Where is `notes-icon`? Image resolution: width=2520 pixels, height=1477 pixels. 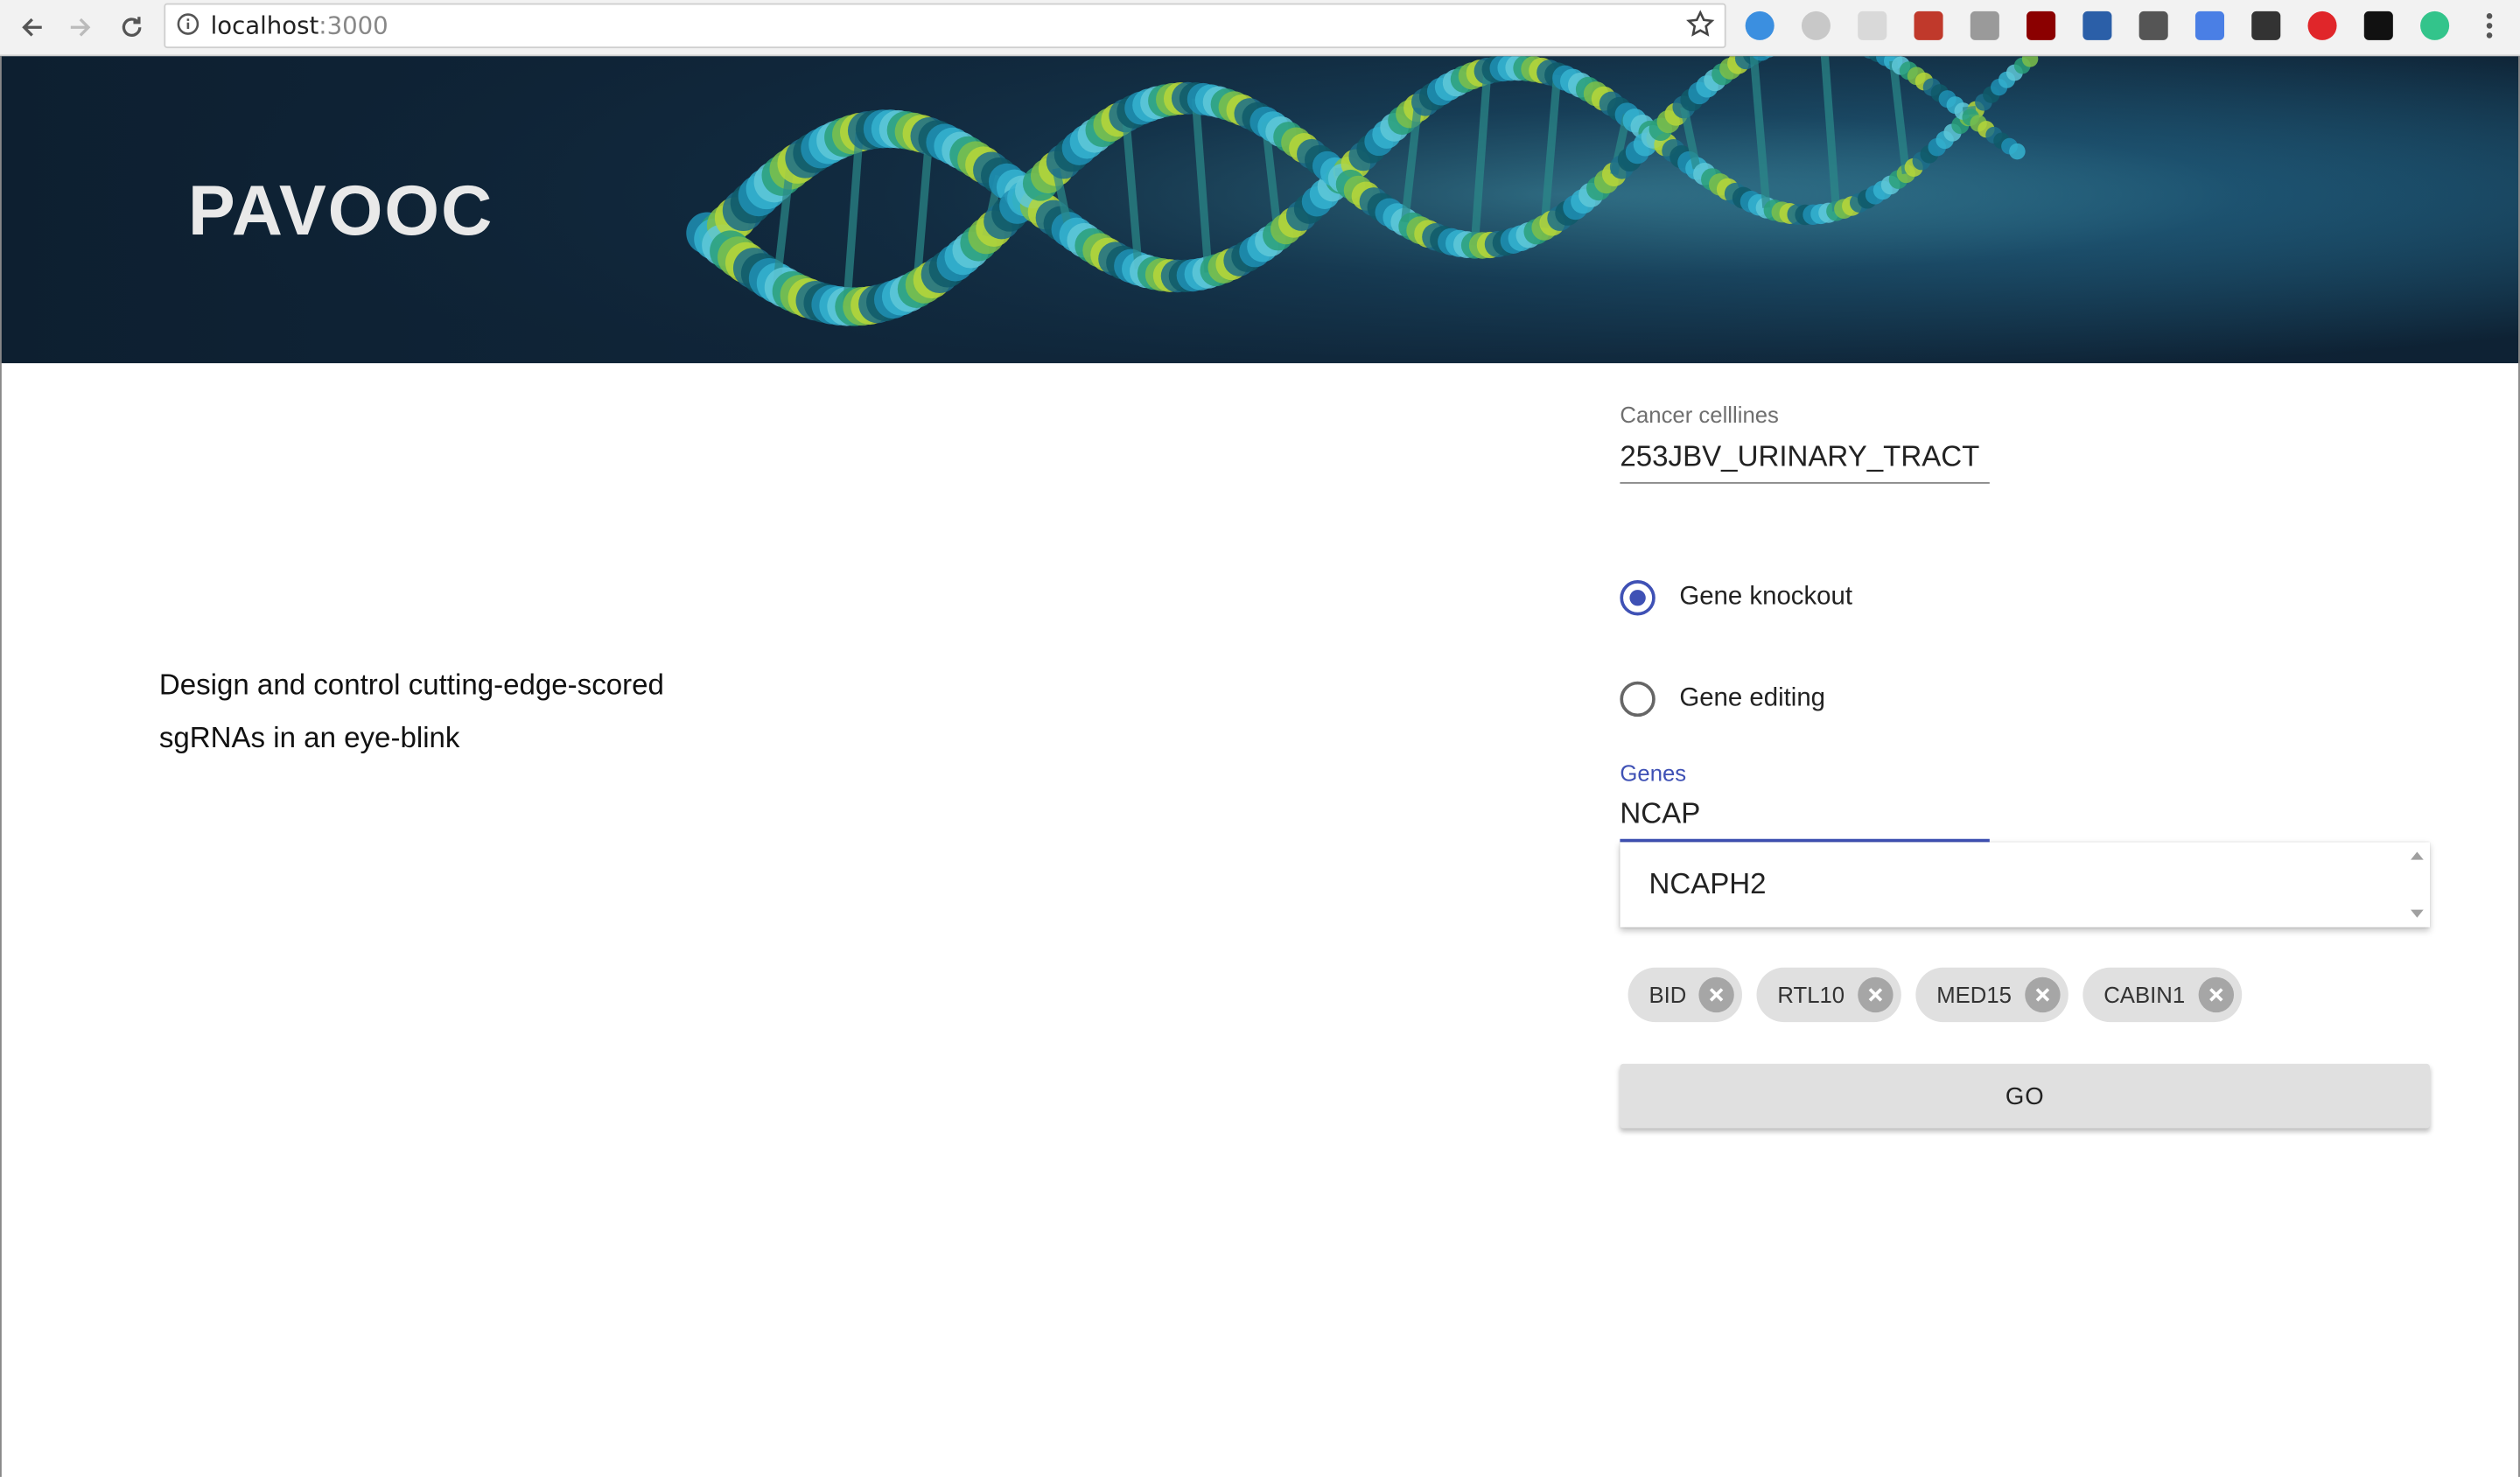 notes-icon is located at coordinates (1872, 25).